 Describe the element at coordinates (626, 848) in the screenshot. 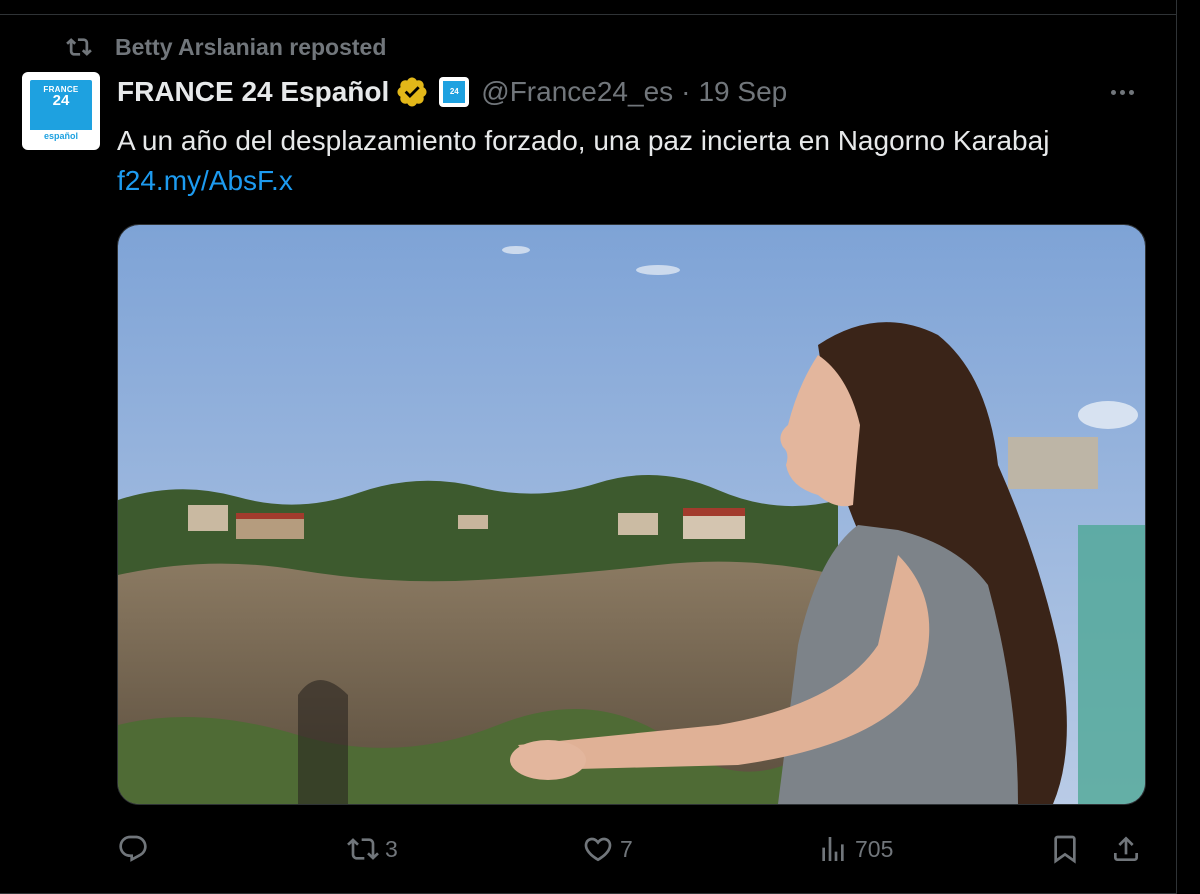

I see `like-count: 7` at that location.